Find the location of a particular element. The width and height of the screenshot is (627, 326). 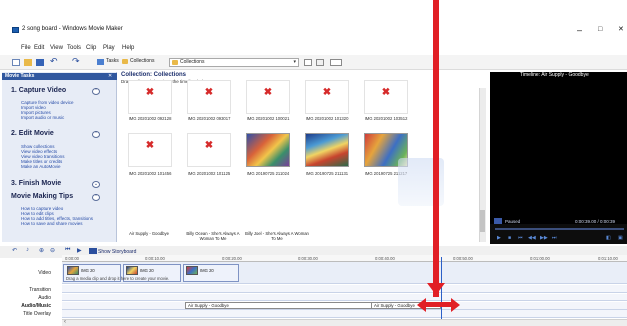

audio-clip-label: Air Supply - Goodbye is located at coordinates (149, 233).